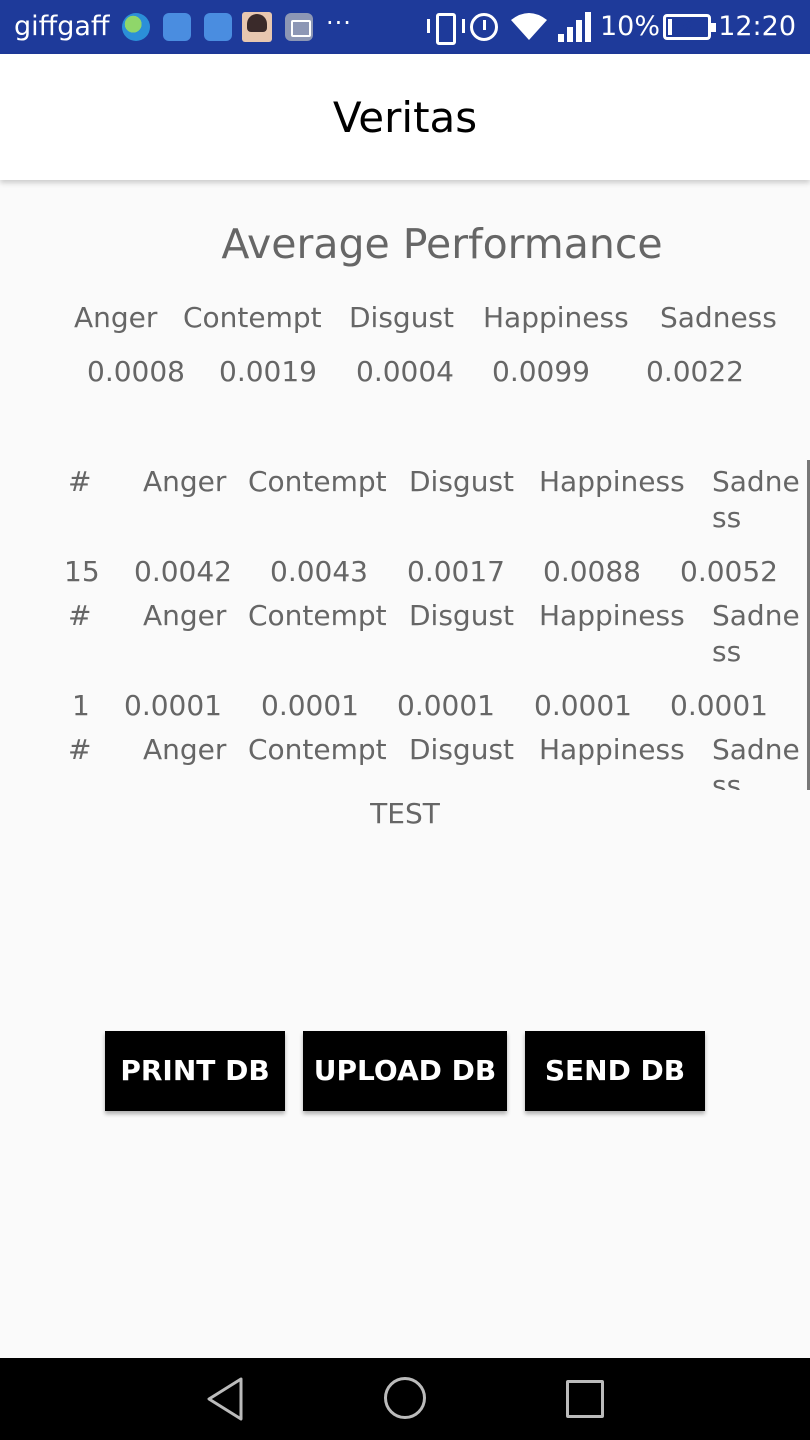 This screenshot has width=810, height=1440. Describe the element at coordinates (136, 371) in the screenshot. I see `avg-value-anger: 0.0008` at that location.